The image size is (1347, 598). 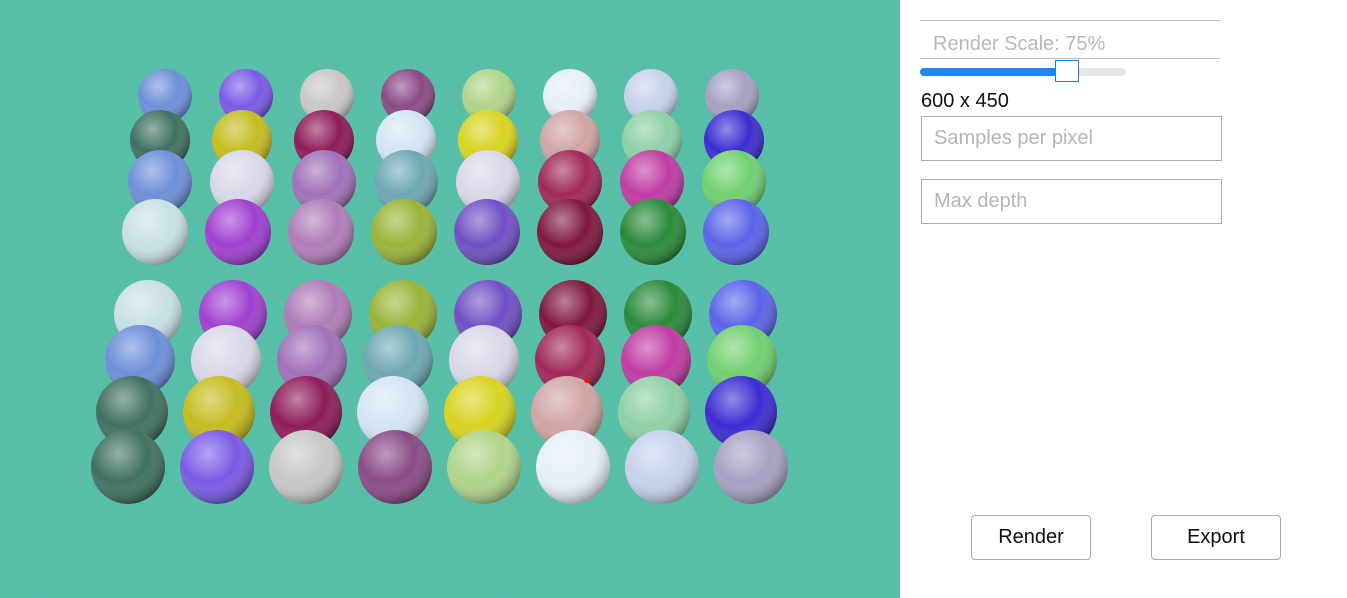 I want to click on divider-scale, so click(x=1070, y=58).